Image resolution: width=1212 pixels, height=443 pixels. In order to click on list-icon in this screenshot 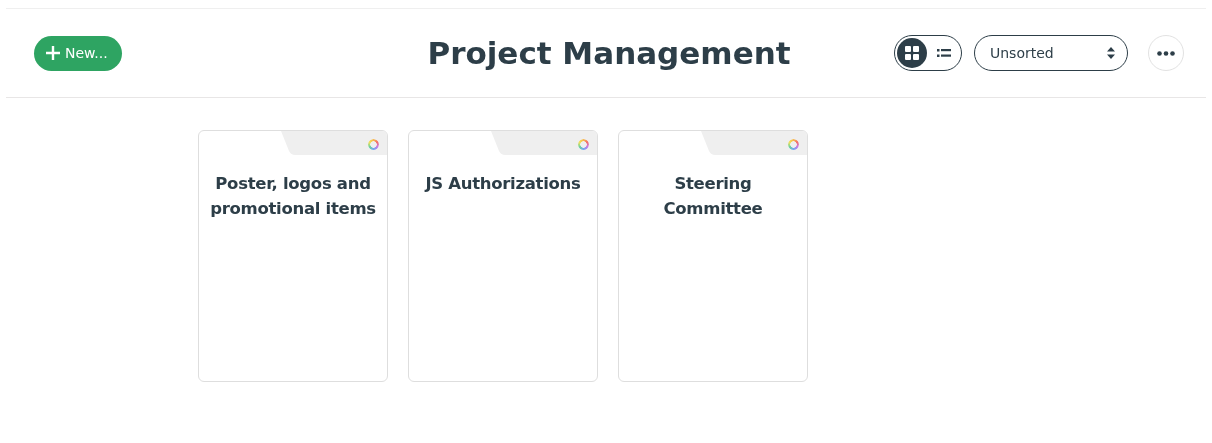, I will do `click(944, 53)`.